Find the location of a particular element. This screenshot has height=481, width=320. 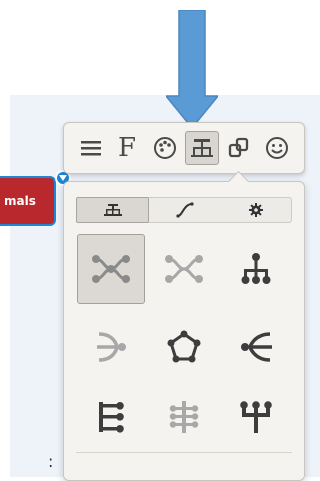

mind-map-node: mals is located at coordinates (28, 201).